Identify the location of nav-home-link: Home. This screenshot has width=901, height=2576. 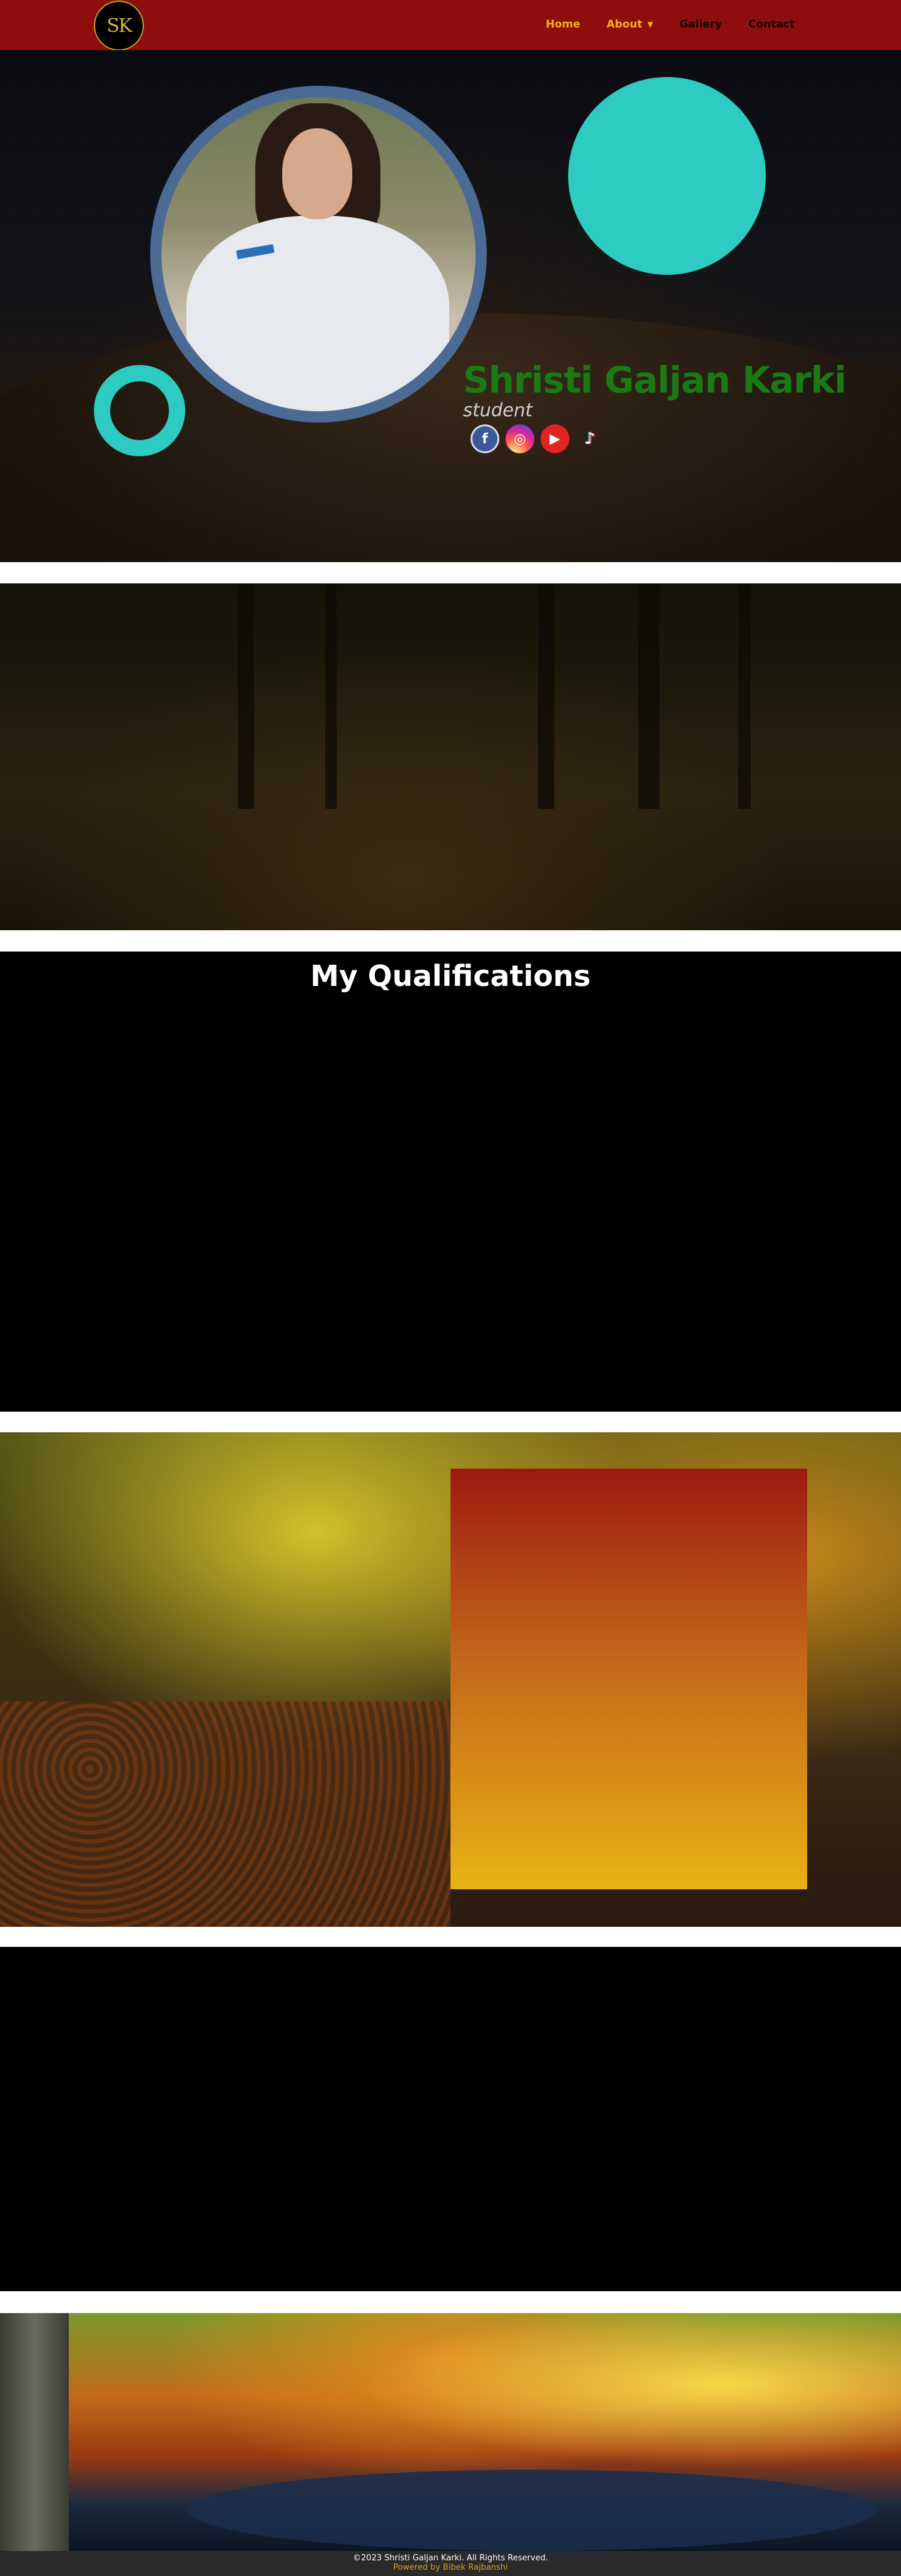
(563, 24).